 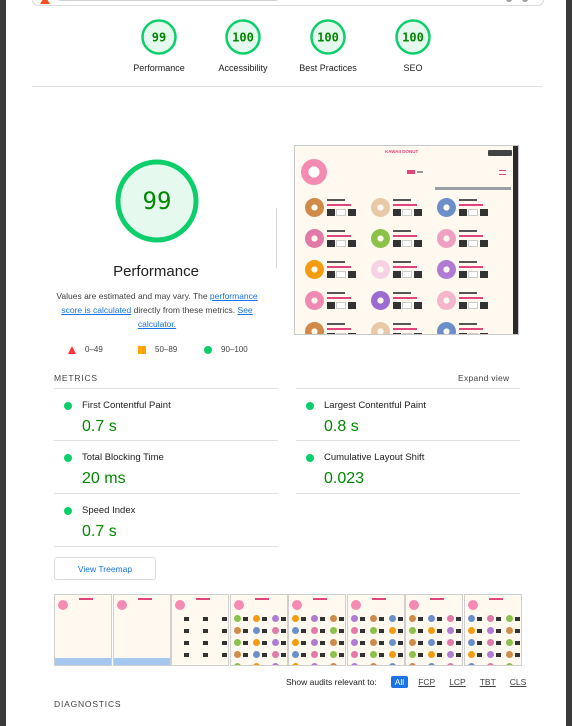 What do you see at coordinates (159, 45) in the screenshot?
I see `gauge-performance: 99 Performance` at bounding box center [159, 45].